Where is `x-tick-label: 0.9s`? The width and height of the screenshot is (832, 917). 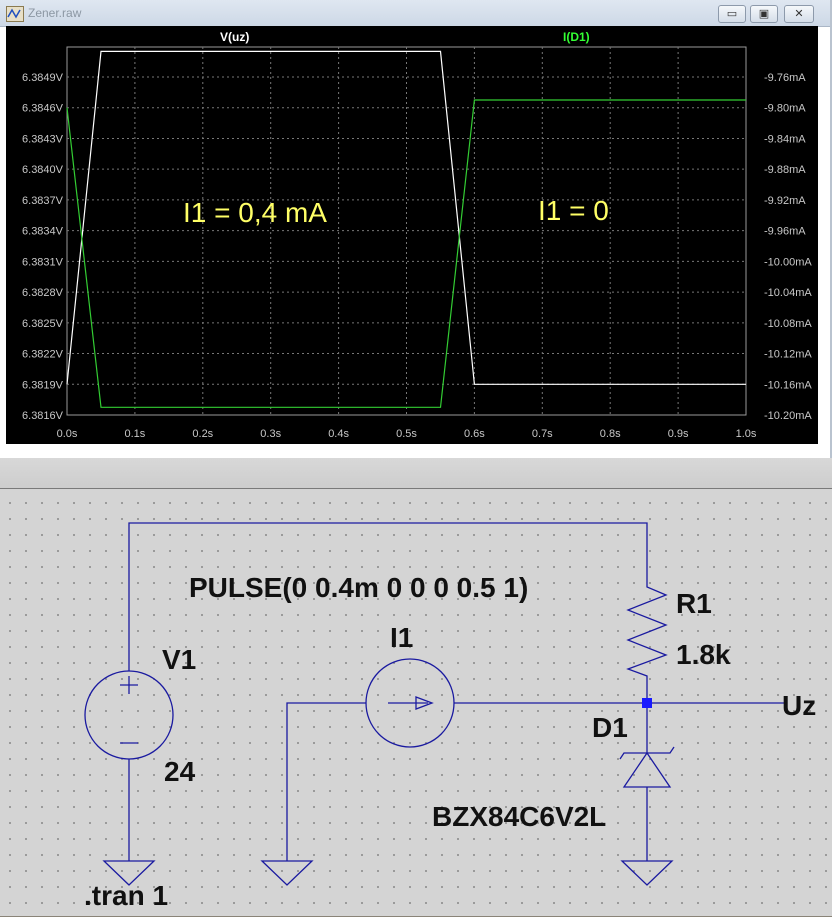
x-tick-label: 0.9s is located at coordinates (678, 434).